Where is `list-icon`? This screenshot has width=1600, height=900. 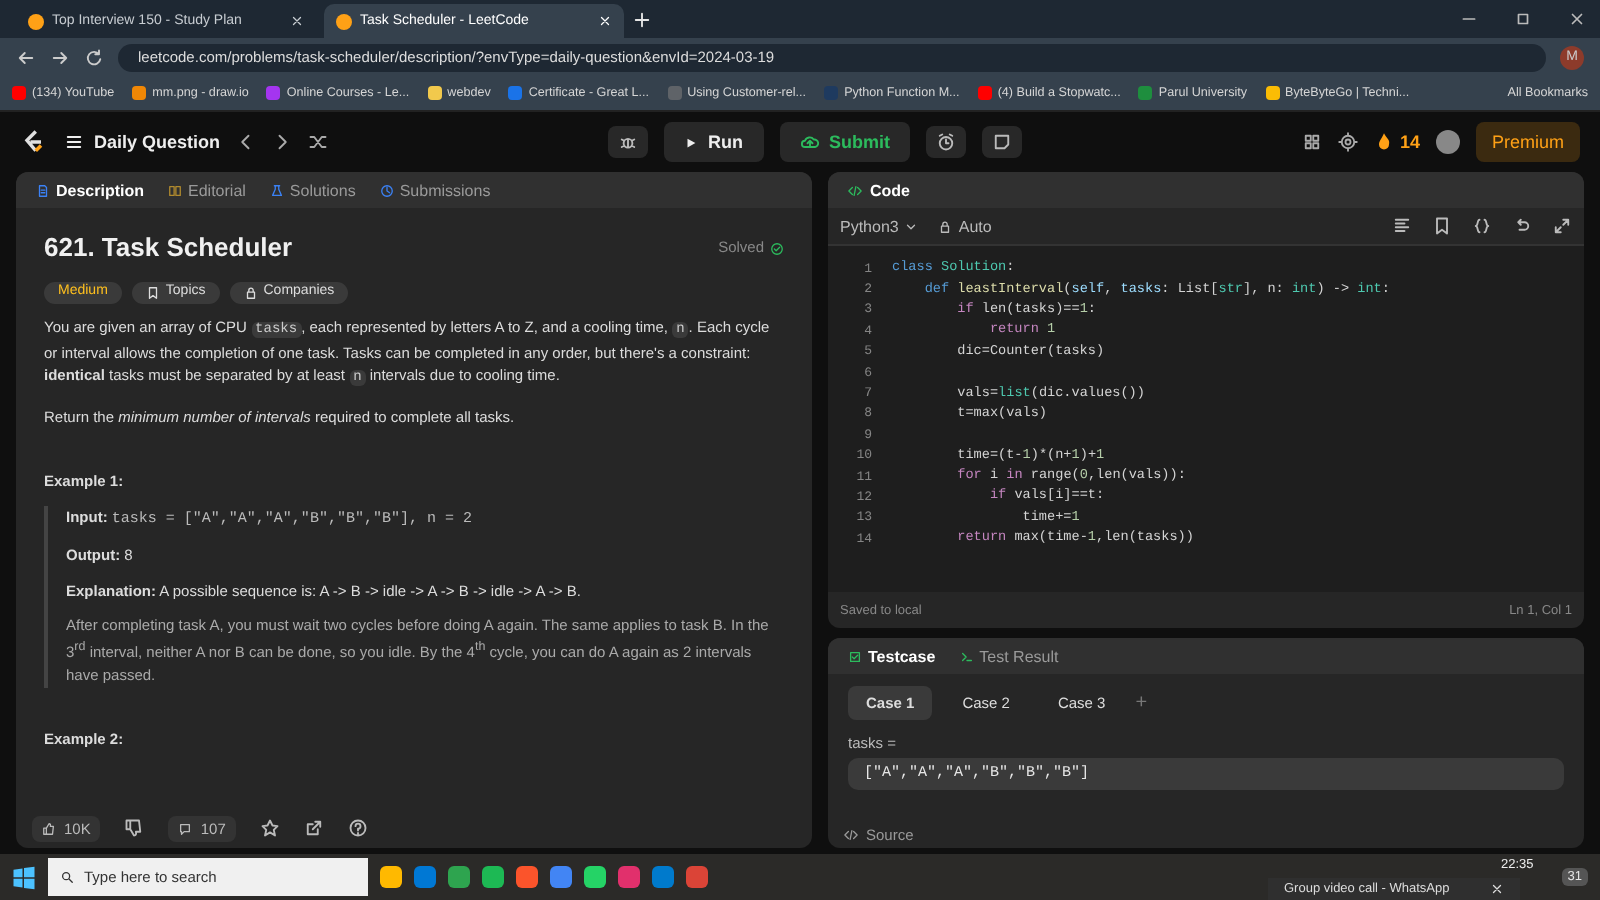
list-icon is located at coordinates (74, 142).